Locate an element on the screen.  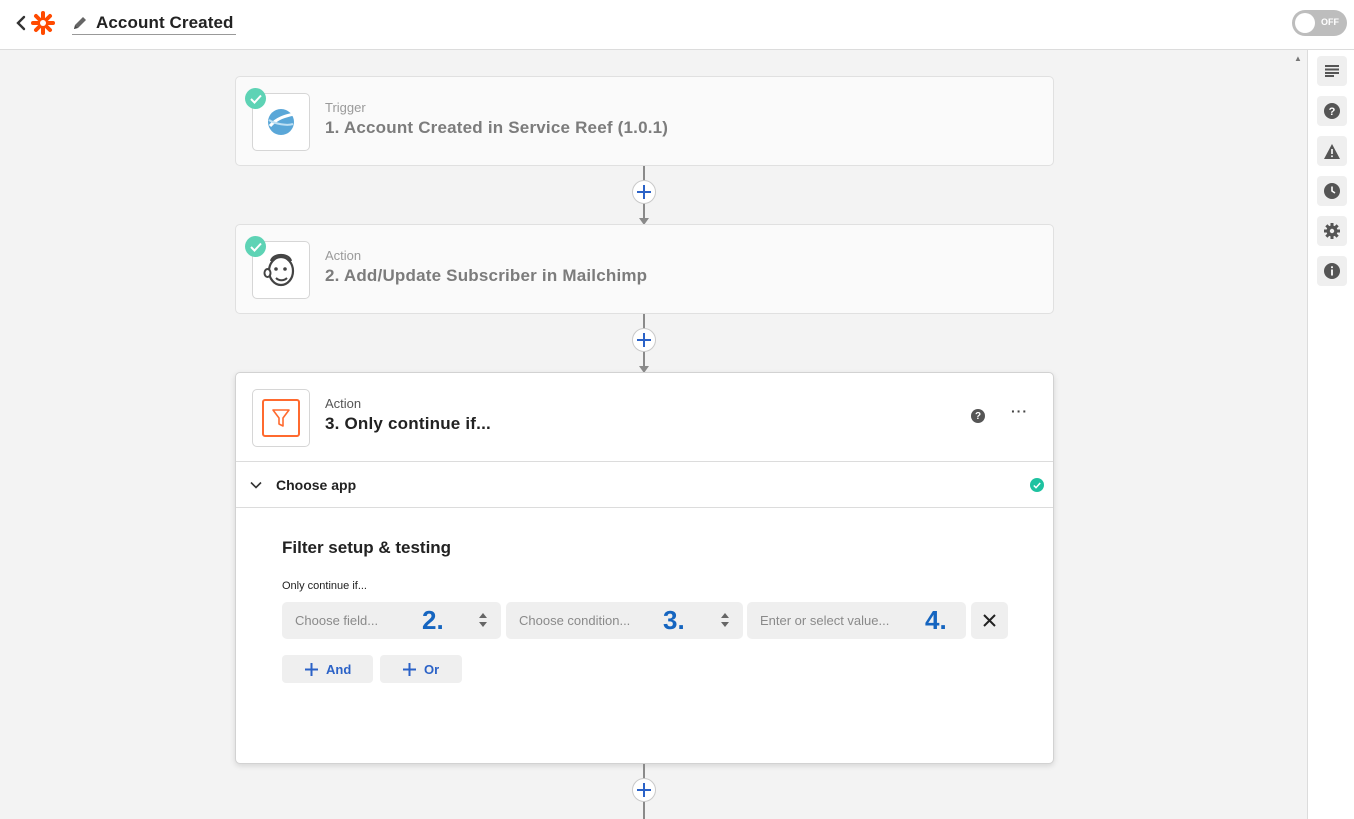
zap-title: Account Created is located at coordinates (165, 22).